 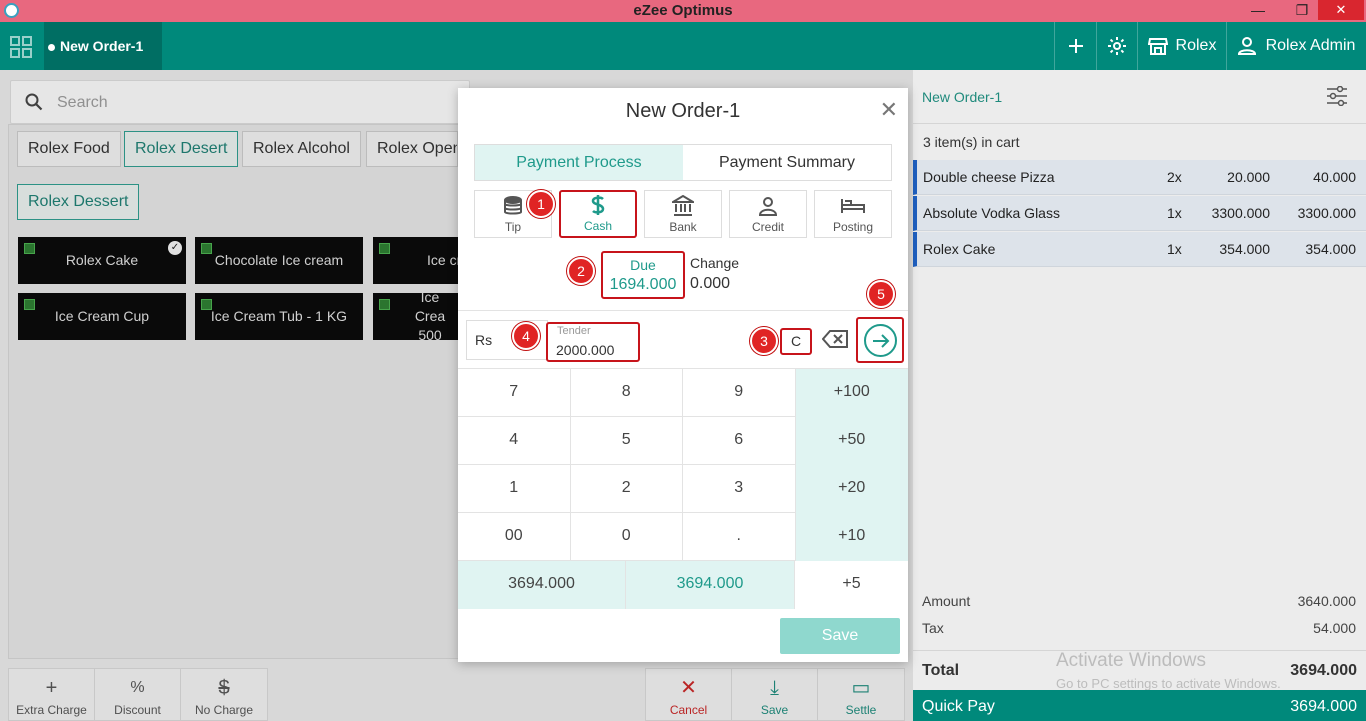 I want to click on bank-method-button: Bank, so click(x=683, y=214).